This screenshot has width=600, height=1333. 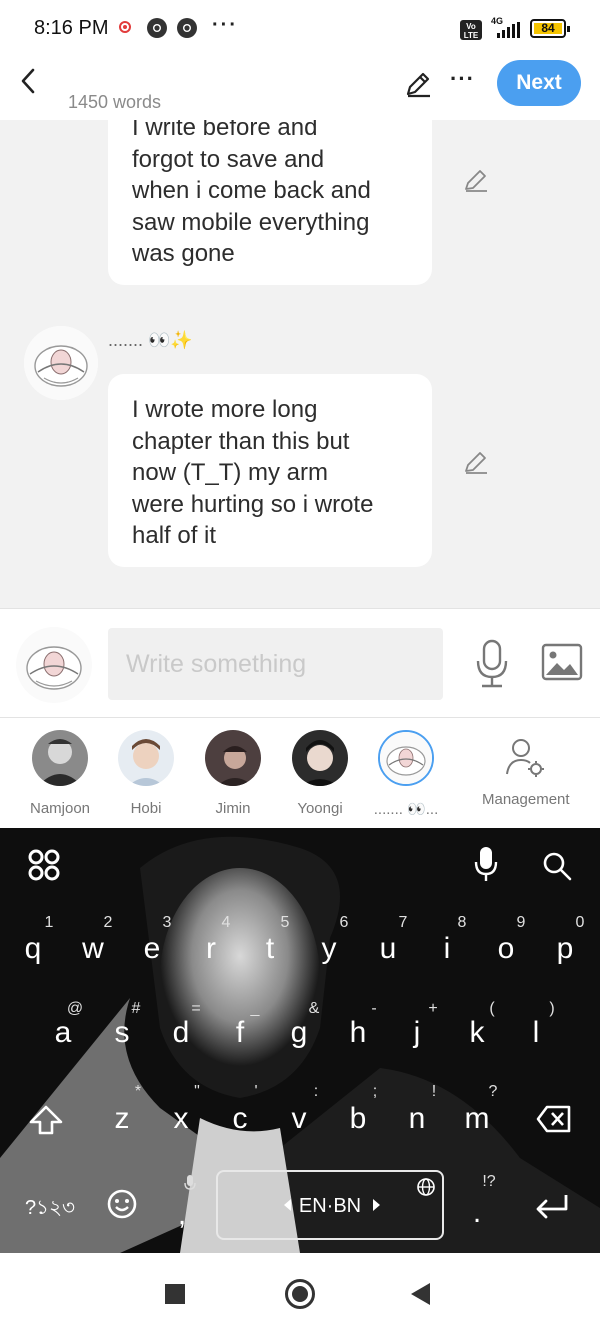 What do you see at coordinates (61, 363) in the screenshot?
I see `character-avatar` at bounding box center [61, 363].